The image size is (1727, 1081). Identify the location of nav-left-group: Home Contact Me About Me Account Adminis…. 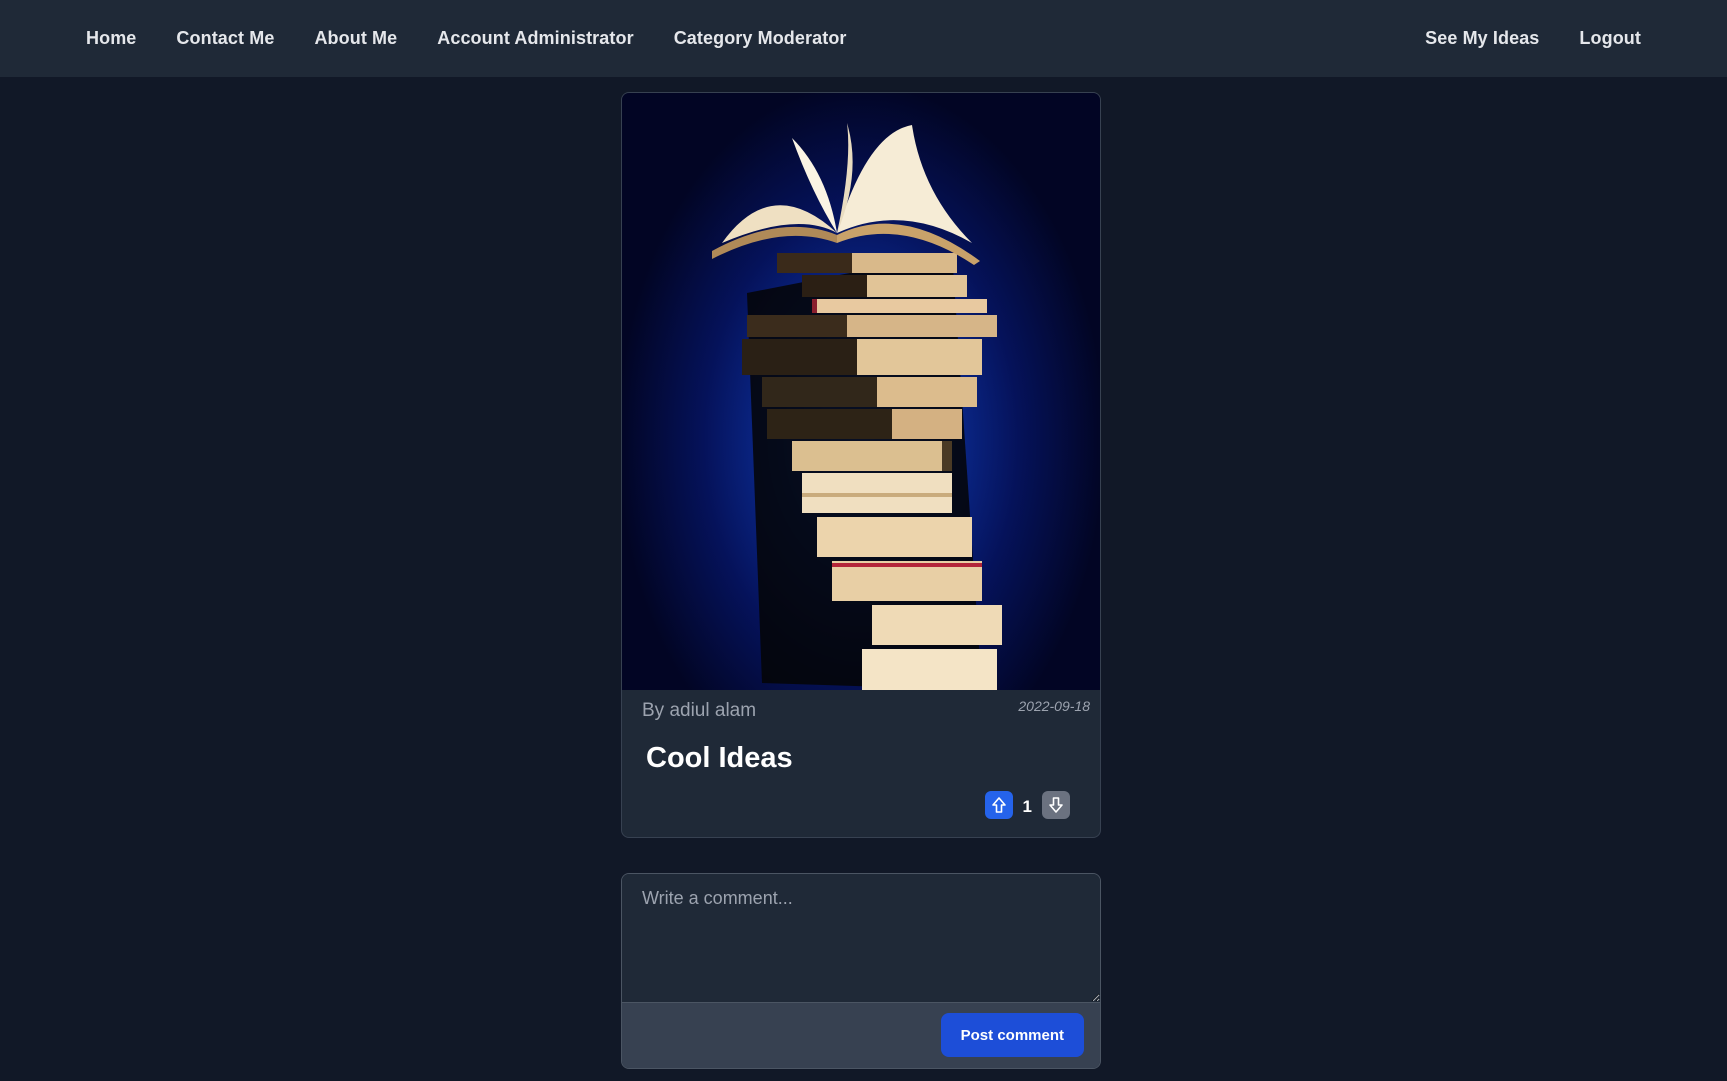
(466, 38).